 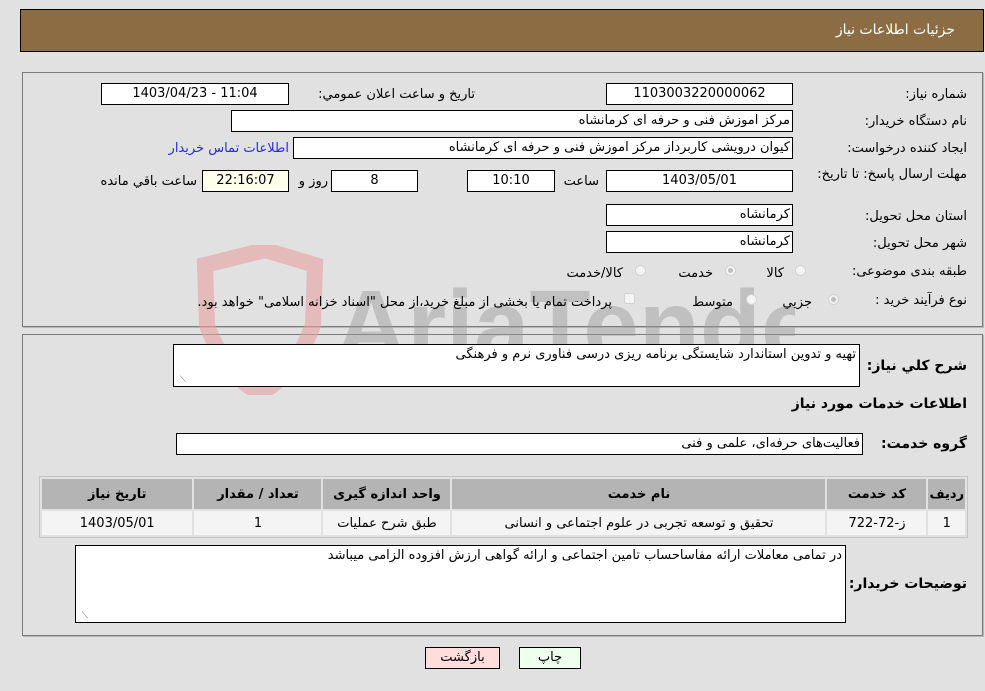 What do you see at coordinates (148, 181) in the screenshot?
I see `time-remaining-label: ساعت باقي مانده` at bounding box center [148, 181].